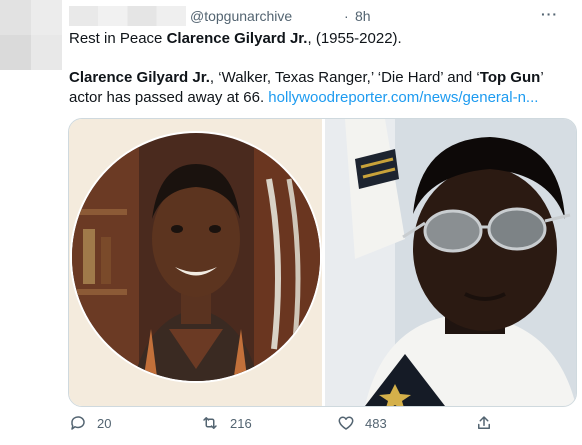  What do you see at coordinates (241, 16) in the screenshot?
I see `user-handle: @topgunarchive` at bounding box center [241, 16].